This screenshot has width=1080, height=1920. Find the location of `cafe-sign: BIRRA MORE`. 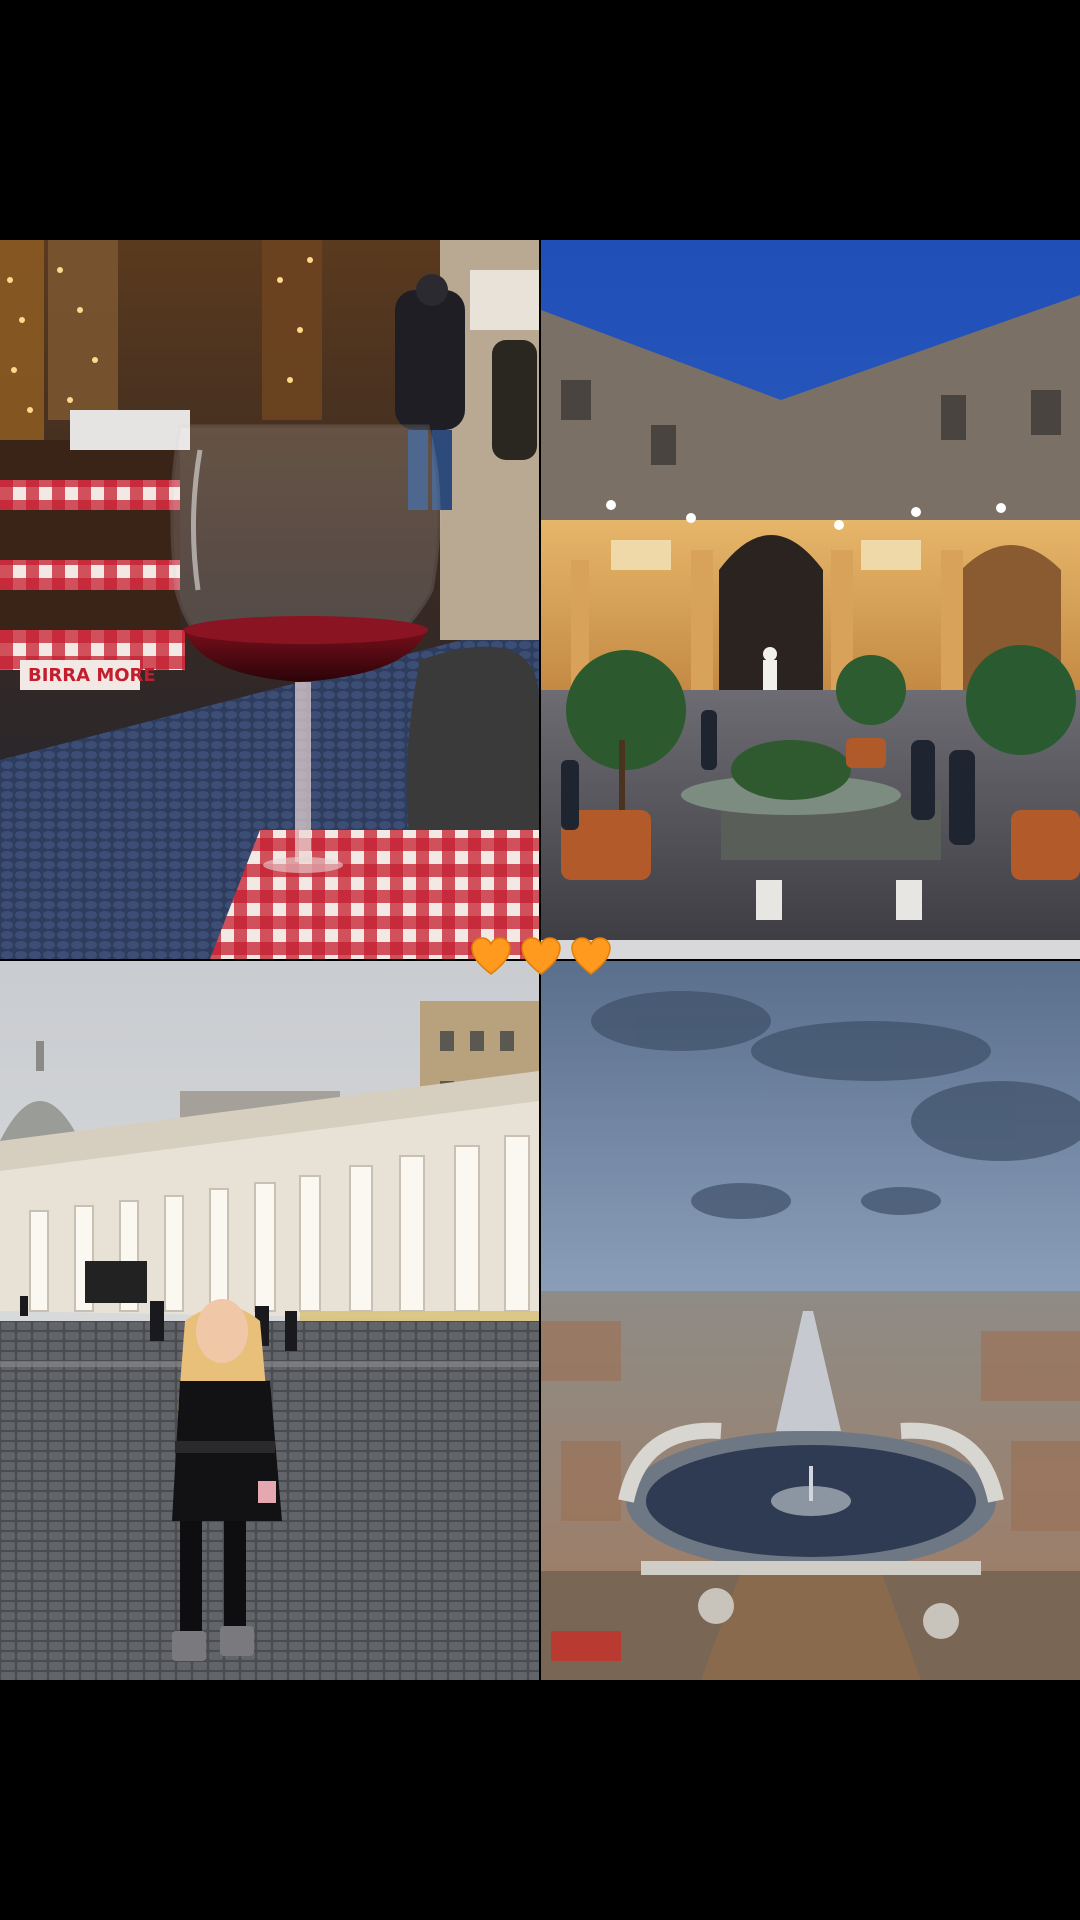

cafe-sign: BIRRA MORE is located at coordinates (92, 675).